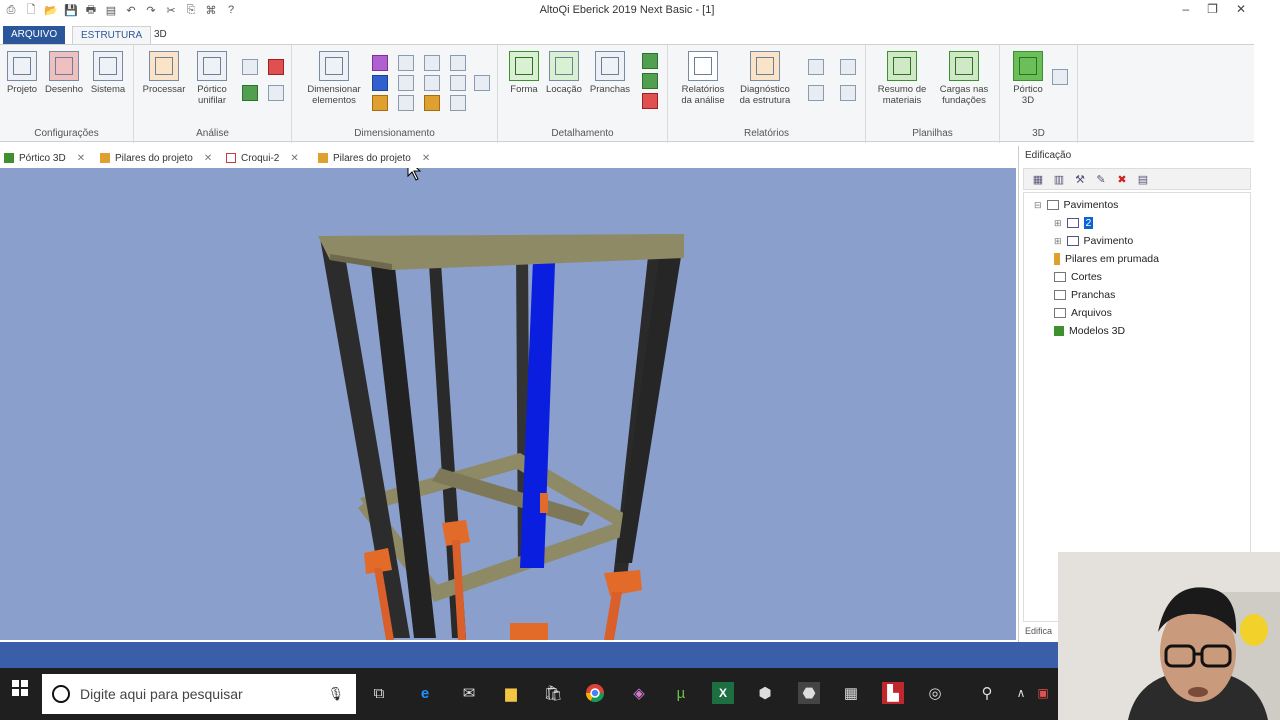  Describe the element at coordinates (199, 694) in the screenshot. I see `taskbar-search: Digite aqui para pesquisar 🎙` at that location.